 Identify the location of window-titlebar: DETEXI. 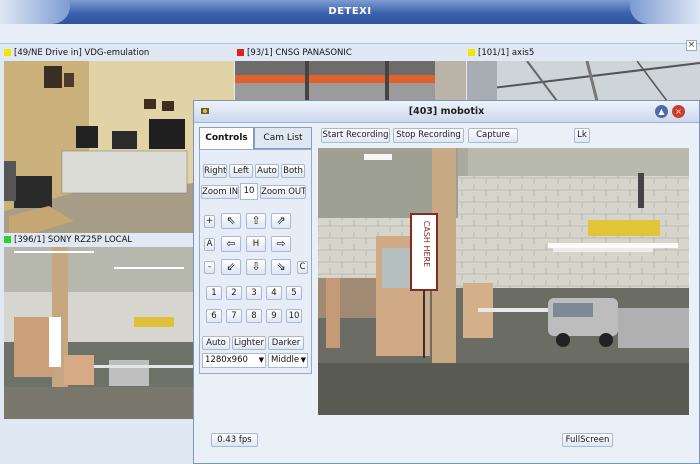
(350, 12).